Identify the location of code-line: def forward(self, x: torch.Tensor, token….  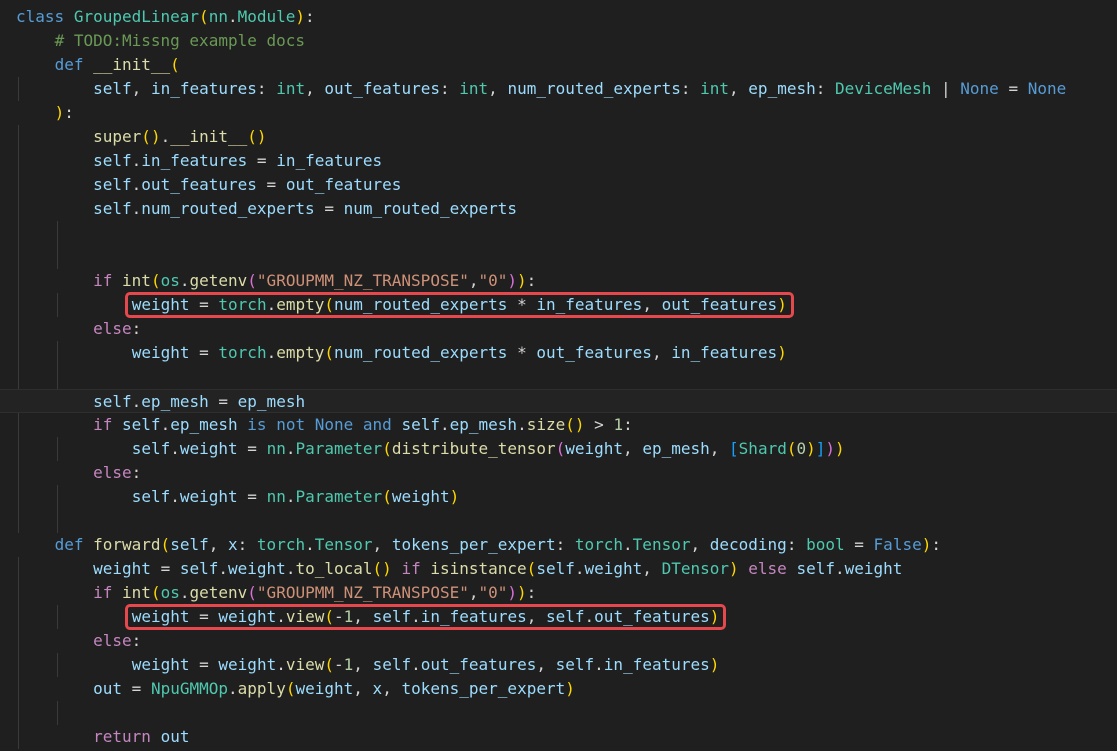
(558, 545).